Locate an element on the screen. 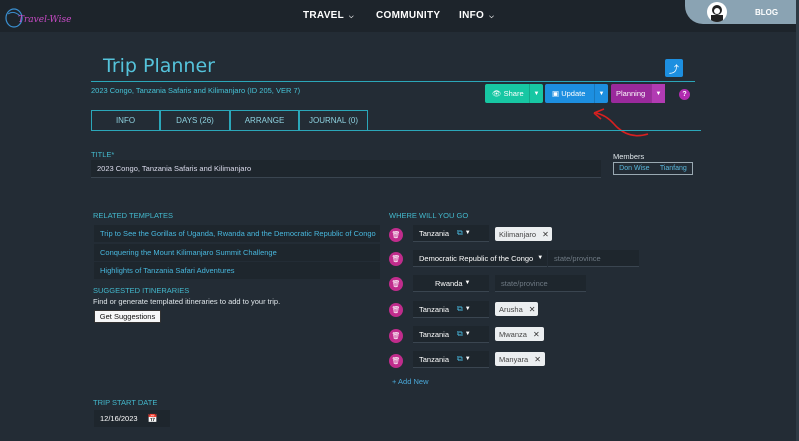 The image size is (799, 441). country-value: Democratic Republic of the Congo is located at coordinates (476, 258).